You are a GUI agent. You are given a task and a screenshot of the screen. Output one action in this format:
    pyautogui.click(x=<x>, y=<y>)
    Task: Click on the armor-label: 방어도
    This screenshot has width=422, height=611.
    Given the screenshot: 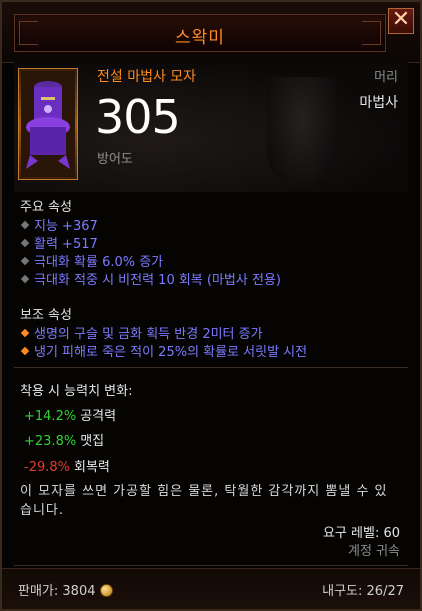 What is the action you would take?
    pyautogui.click(x=115, y=159)
    